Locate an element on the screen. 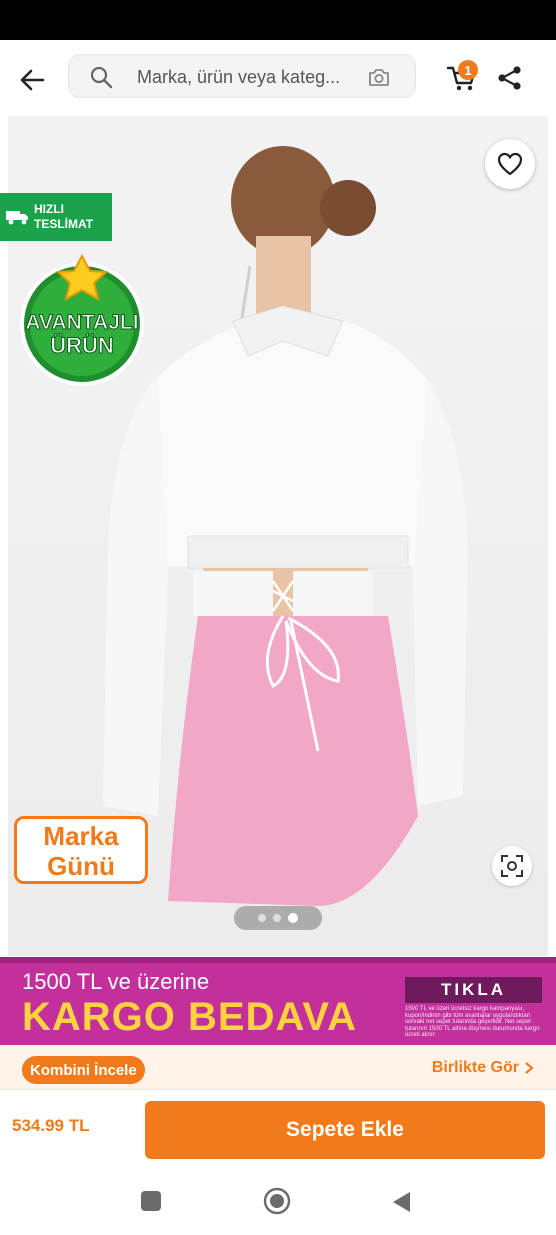 The image size is (556, 1235). cart-count-badge: 1 is located at coordinates (468, 70).